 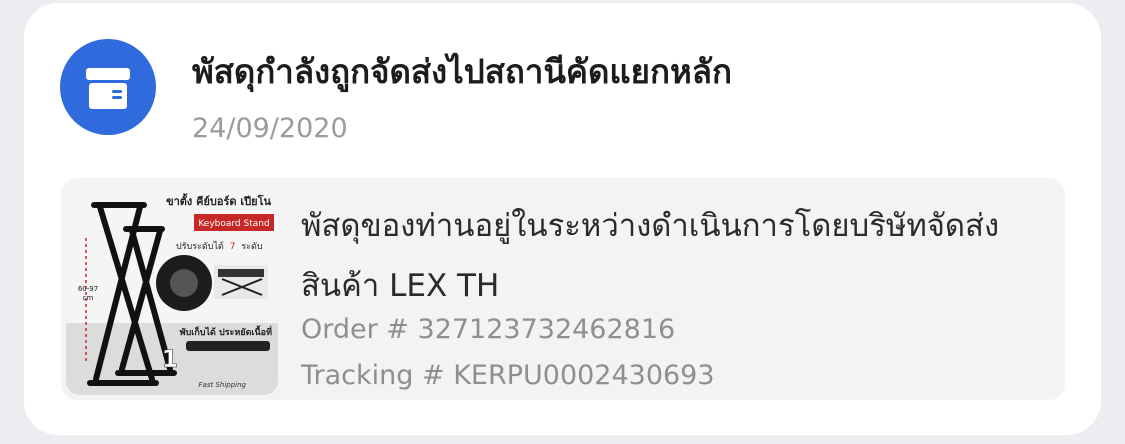 I want to click on package-box-icon, so click(x=108, y=87).